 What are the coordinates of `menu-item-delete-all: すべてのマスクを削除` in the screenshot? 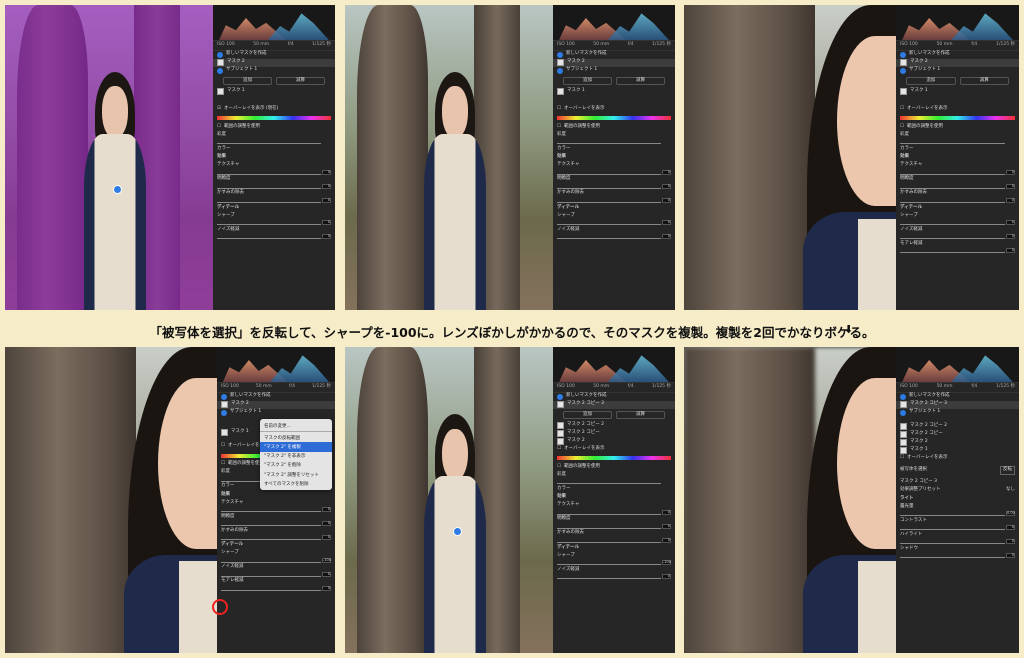 It's located at (296, 483).